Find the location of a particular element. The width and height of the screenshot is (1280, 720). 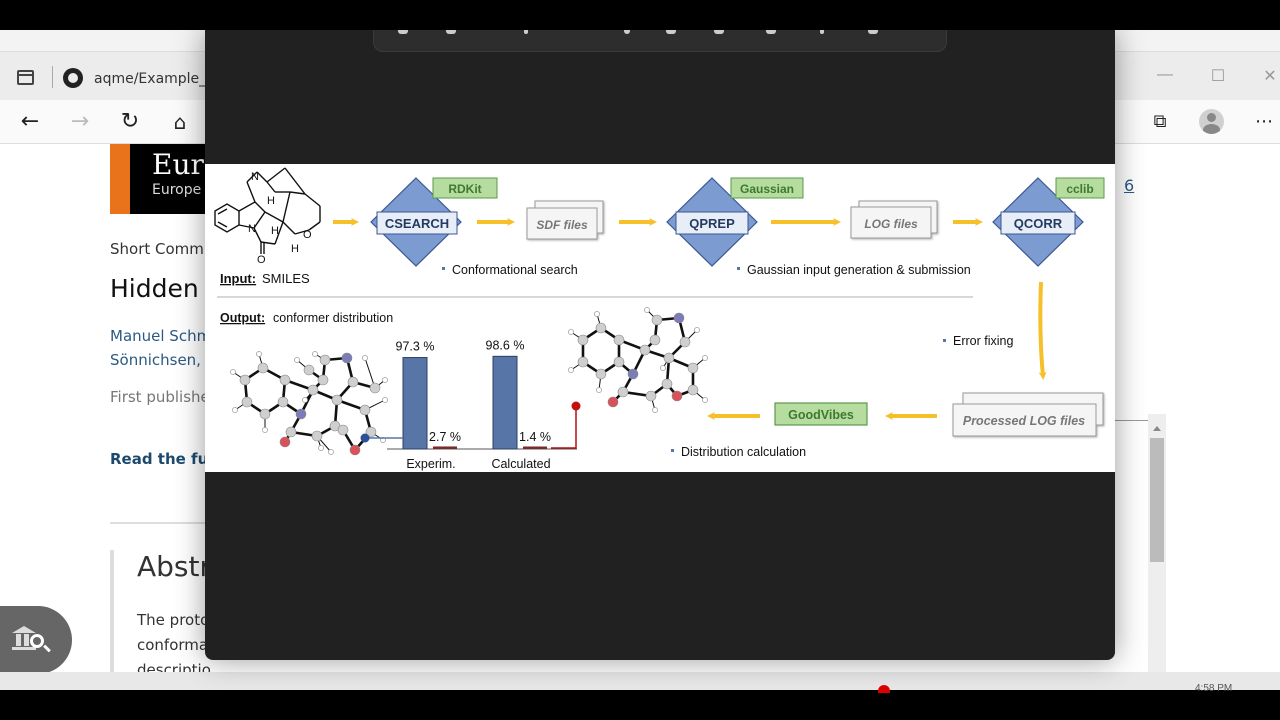

tool-name: GoodVibes is located at coordinates (821, 415).